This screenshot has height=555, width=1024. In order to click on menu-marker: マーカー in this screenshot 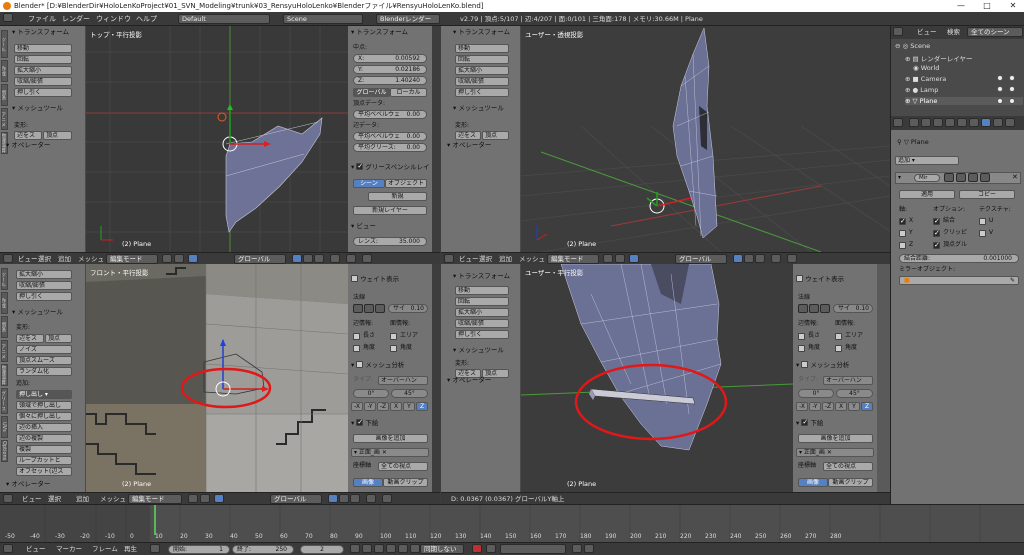, I will do `click(69, 549)`.